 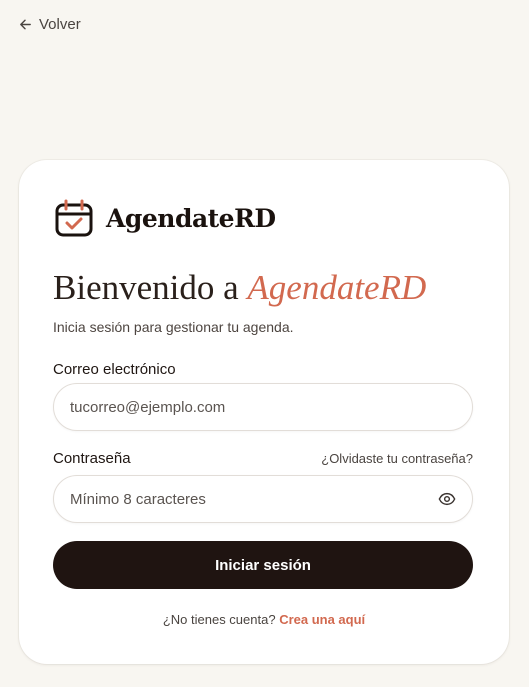 I want to click on password-field-wrapper, so click(x=263, y=499).